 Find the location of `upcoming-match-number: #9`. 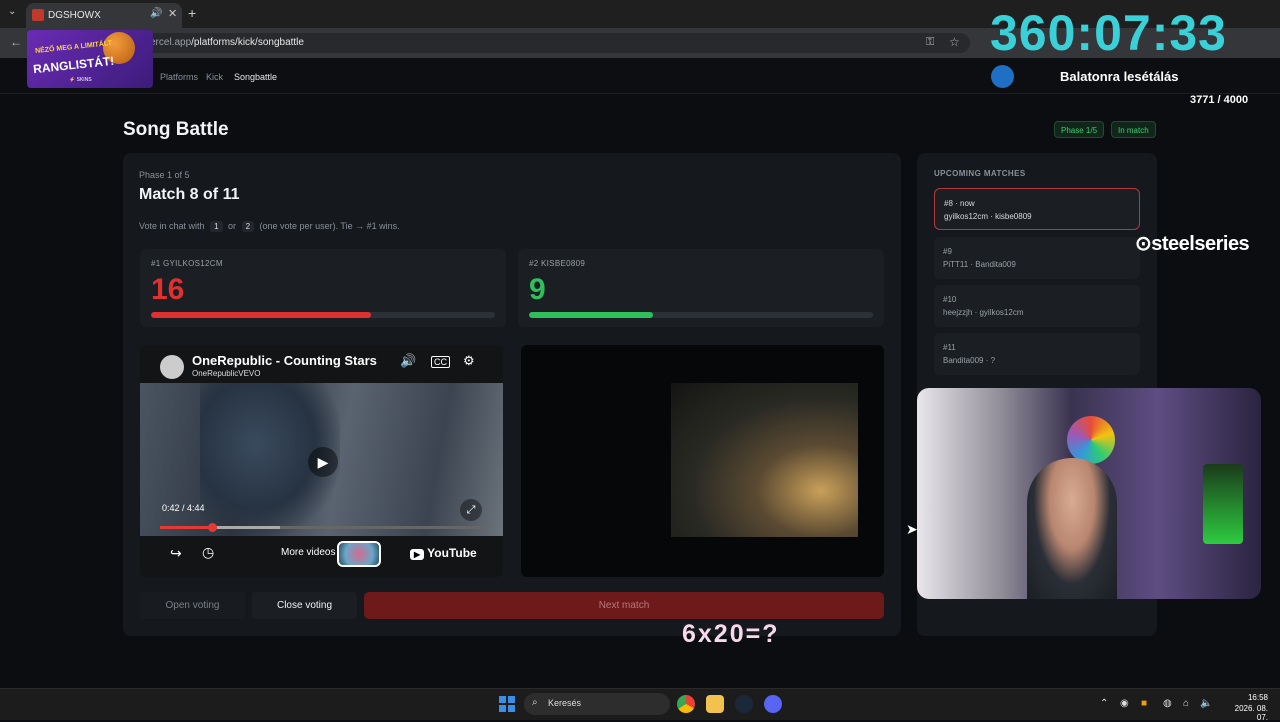

upcoming-match-number: #9 is located at coordinates (947, 251).